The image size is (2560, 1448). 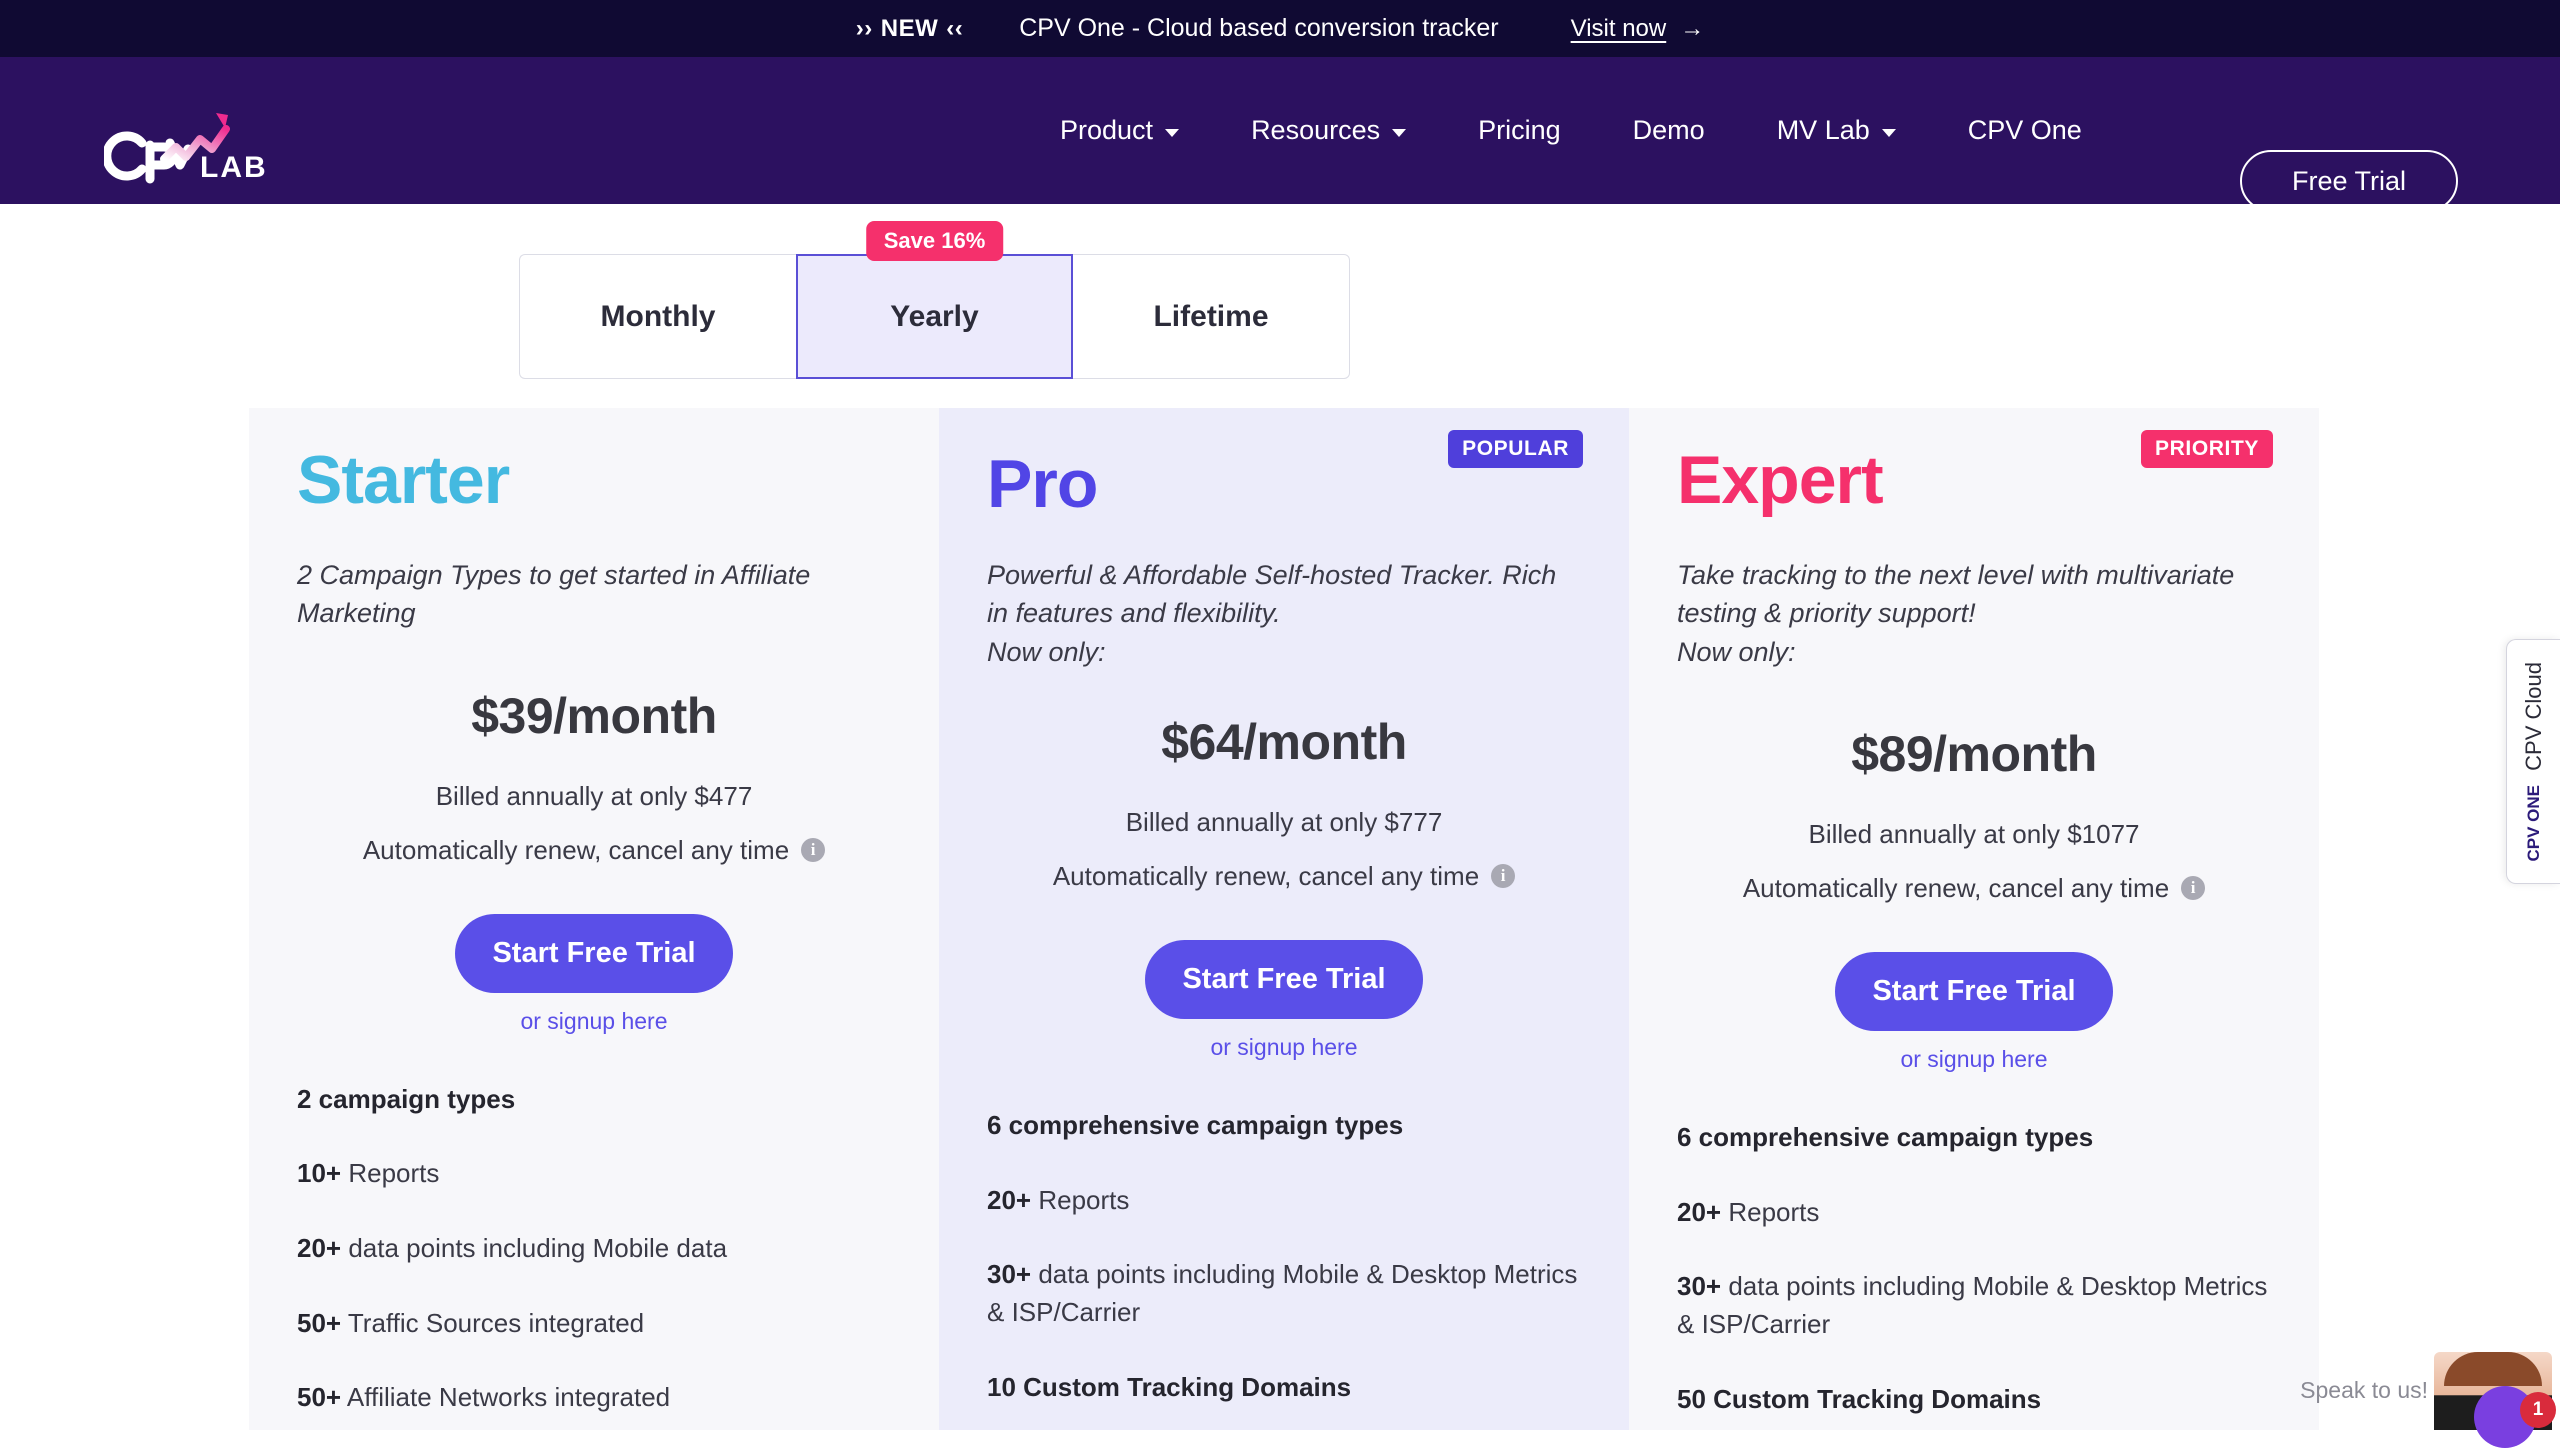 I want to click on feature-bold: 50 Custom Tracking Domains, so click(x=1859, y=1399).